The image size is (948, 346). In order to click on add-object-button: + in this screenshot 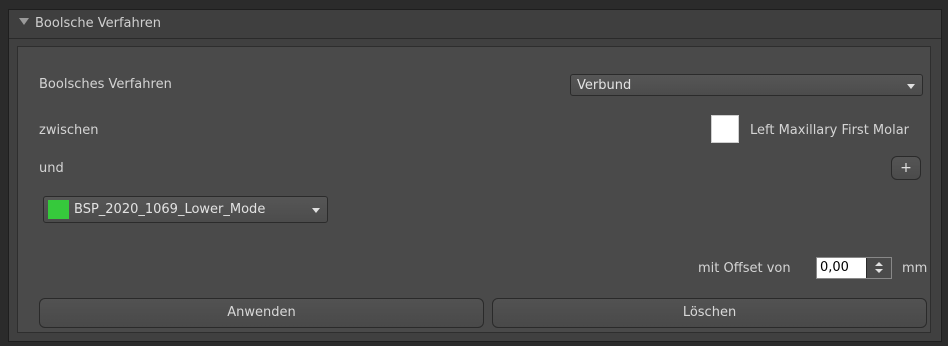, I will do `click(906, 168)`.